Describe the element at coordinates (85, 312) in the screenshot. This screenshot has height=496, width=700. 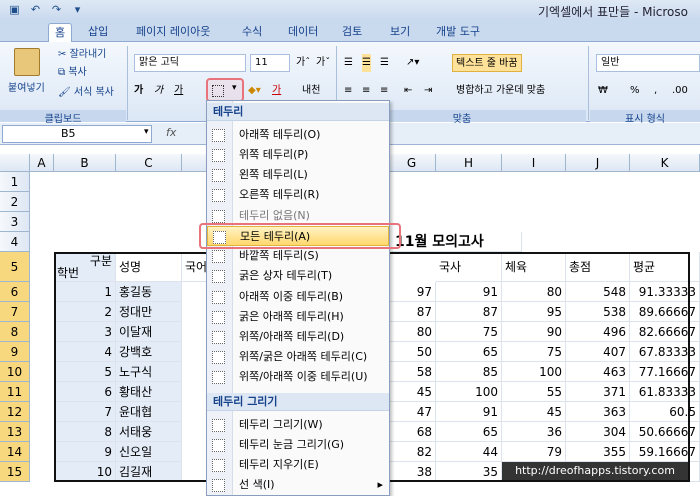
I see `student-number: 2` at that location.